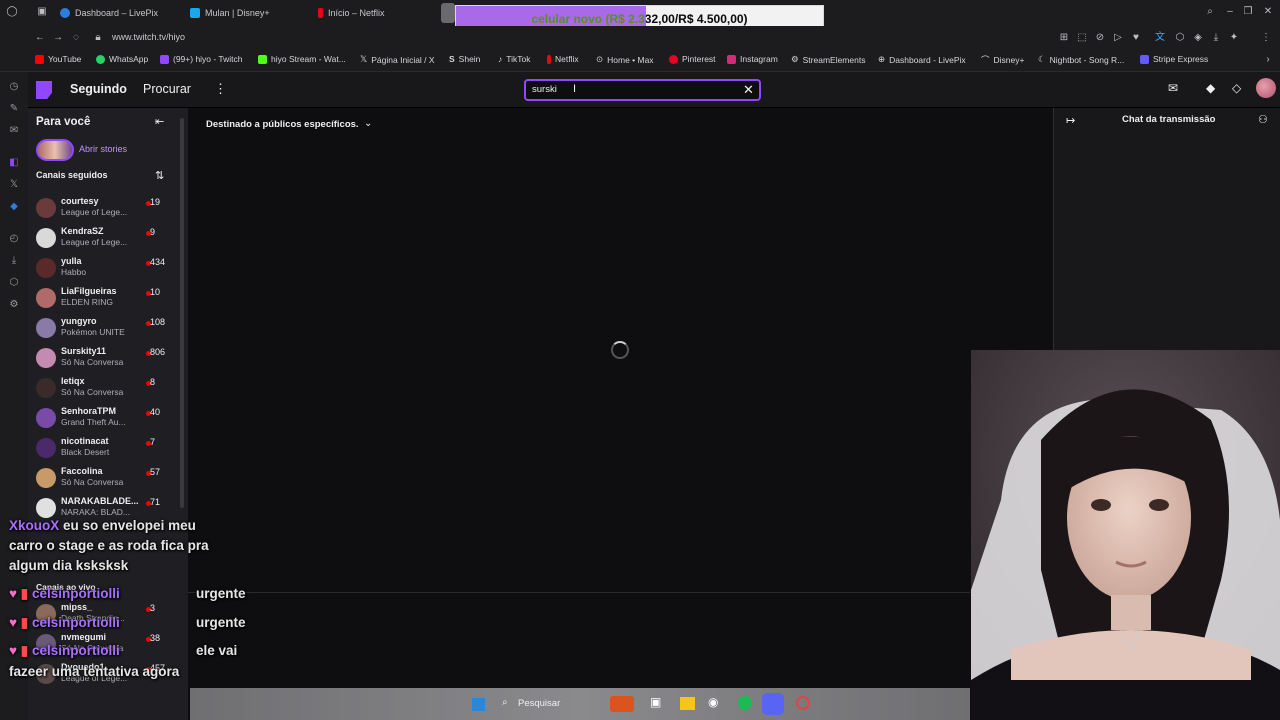  Describe the element at coordinates (1198, 38) in the screenshot. I see `wallet-icon: ◈` at that location.